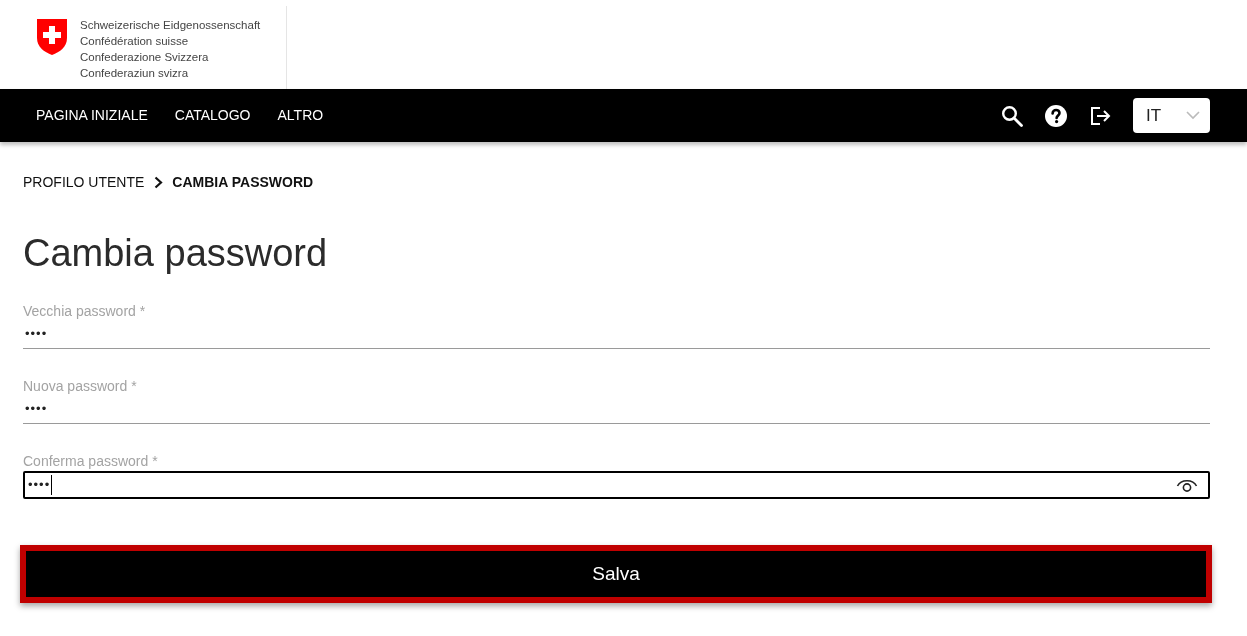 The image size is (1247, 636). What do you see at coordinates (144, 57) in the screenshot?
I see `logo-text: Confederazione Svizzera` at bounding box center [144, 57].